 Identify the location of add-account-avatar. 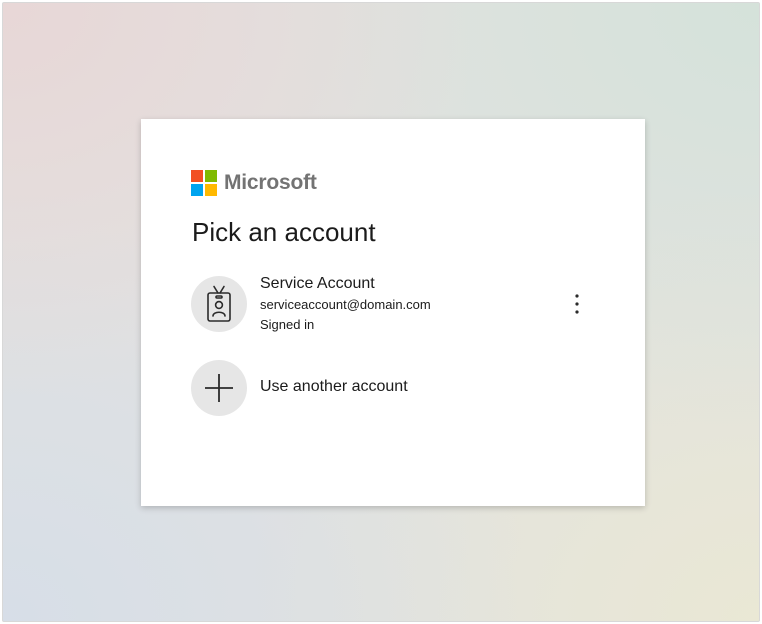
(219, 388).